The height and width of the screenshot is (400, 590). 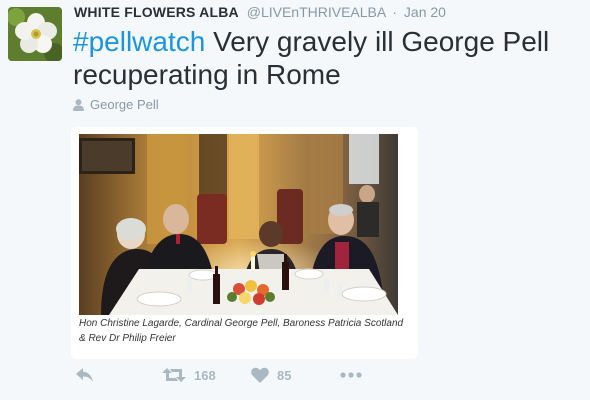 I want to click on hashtag-link: #pellwatch, so click(x=139, y=41).